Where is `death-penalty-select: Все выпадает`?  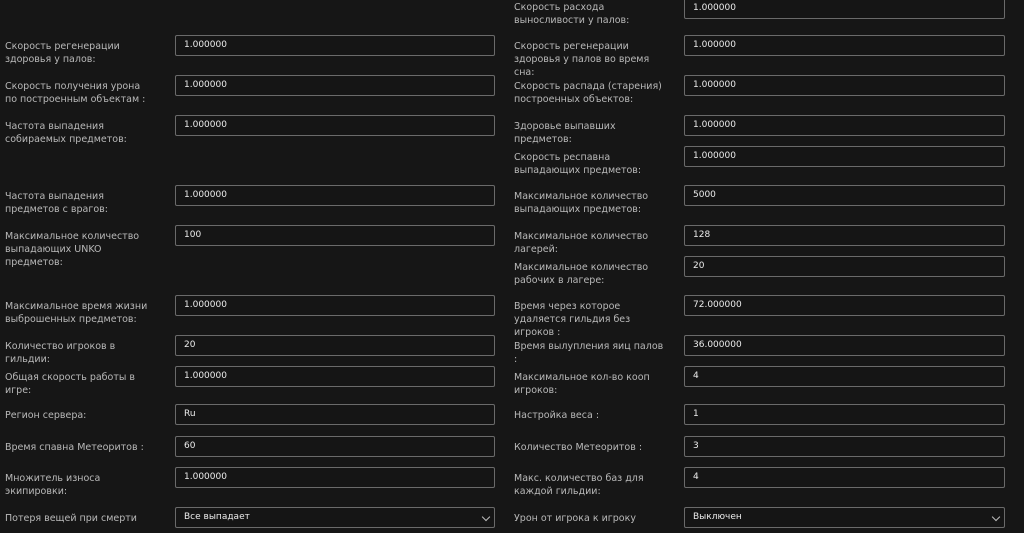
death-penalty-select: Все выпадает is located at coordinates (335, 517).